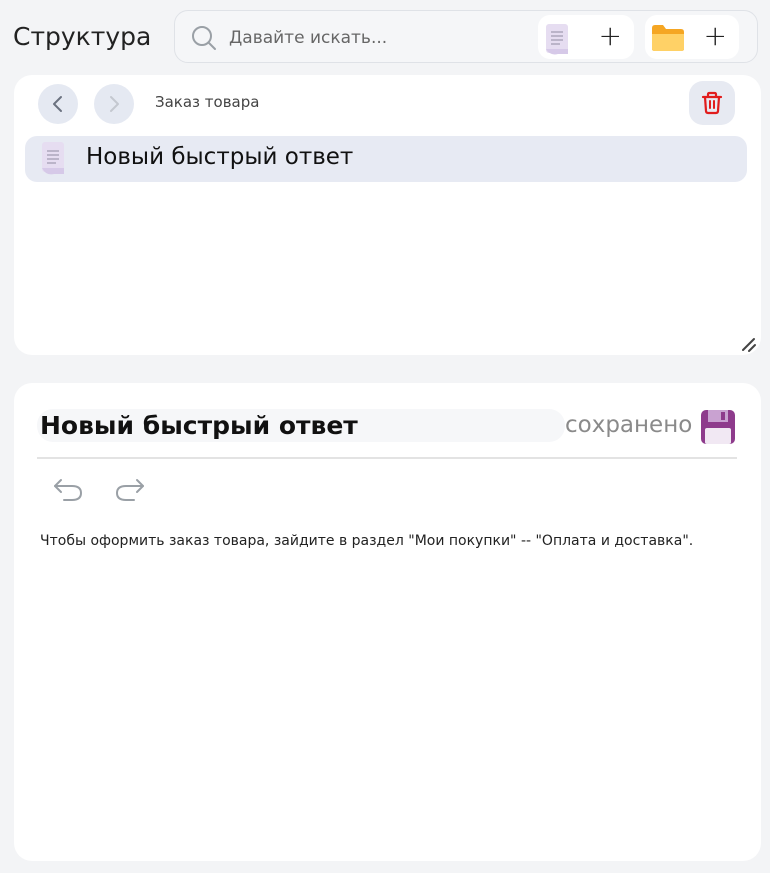 The height and width of the screenshot is (873, 770). I want to click on trash-icon, so click(712, 103).